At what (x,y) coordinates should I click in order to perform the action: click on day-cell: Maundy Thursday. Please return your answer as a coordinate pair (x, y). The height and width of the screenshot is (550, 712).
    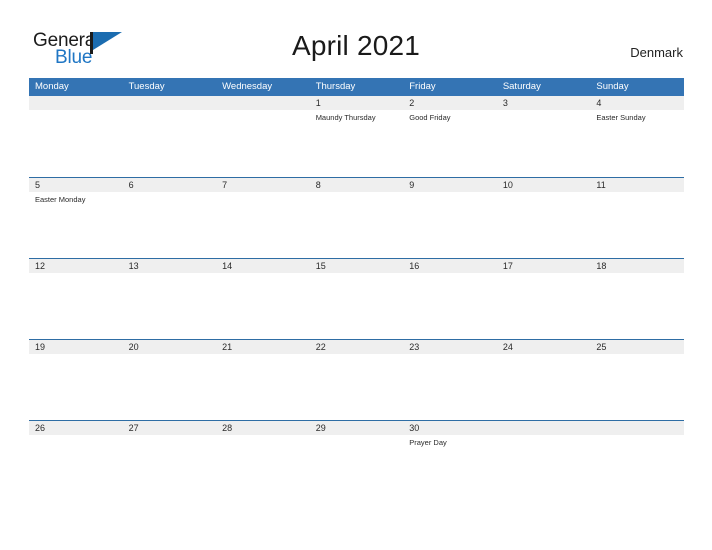
    Looking at the image, I should click on (357, 143).